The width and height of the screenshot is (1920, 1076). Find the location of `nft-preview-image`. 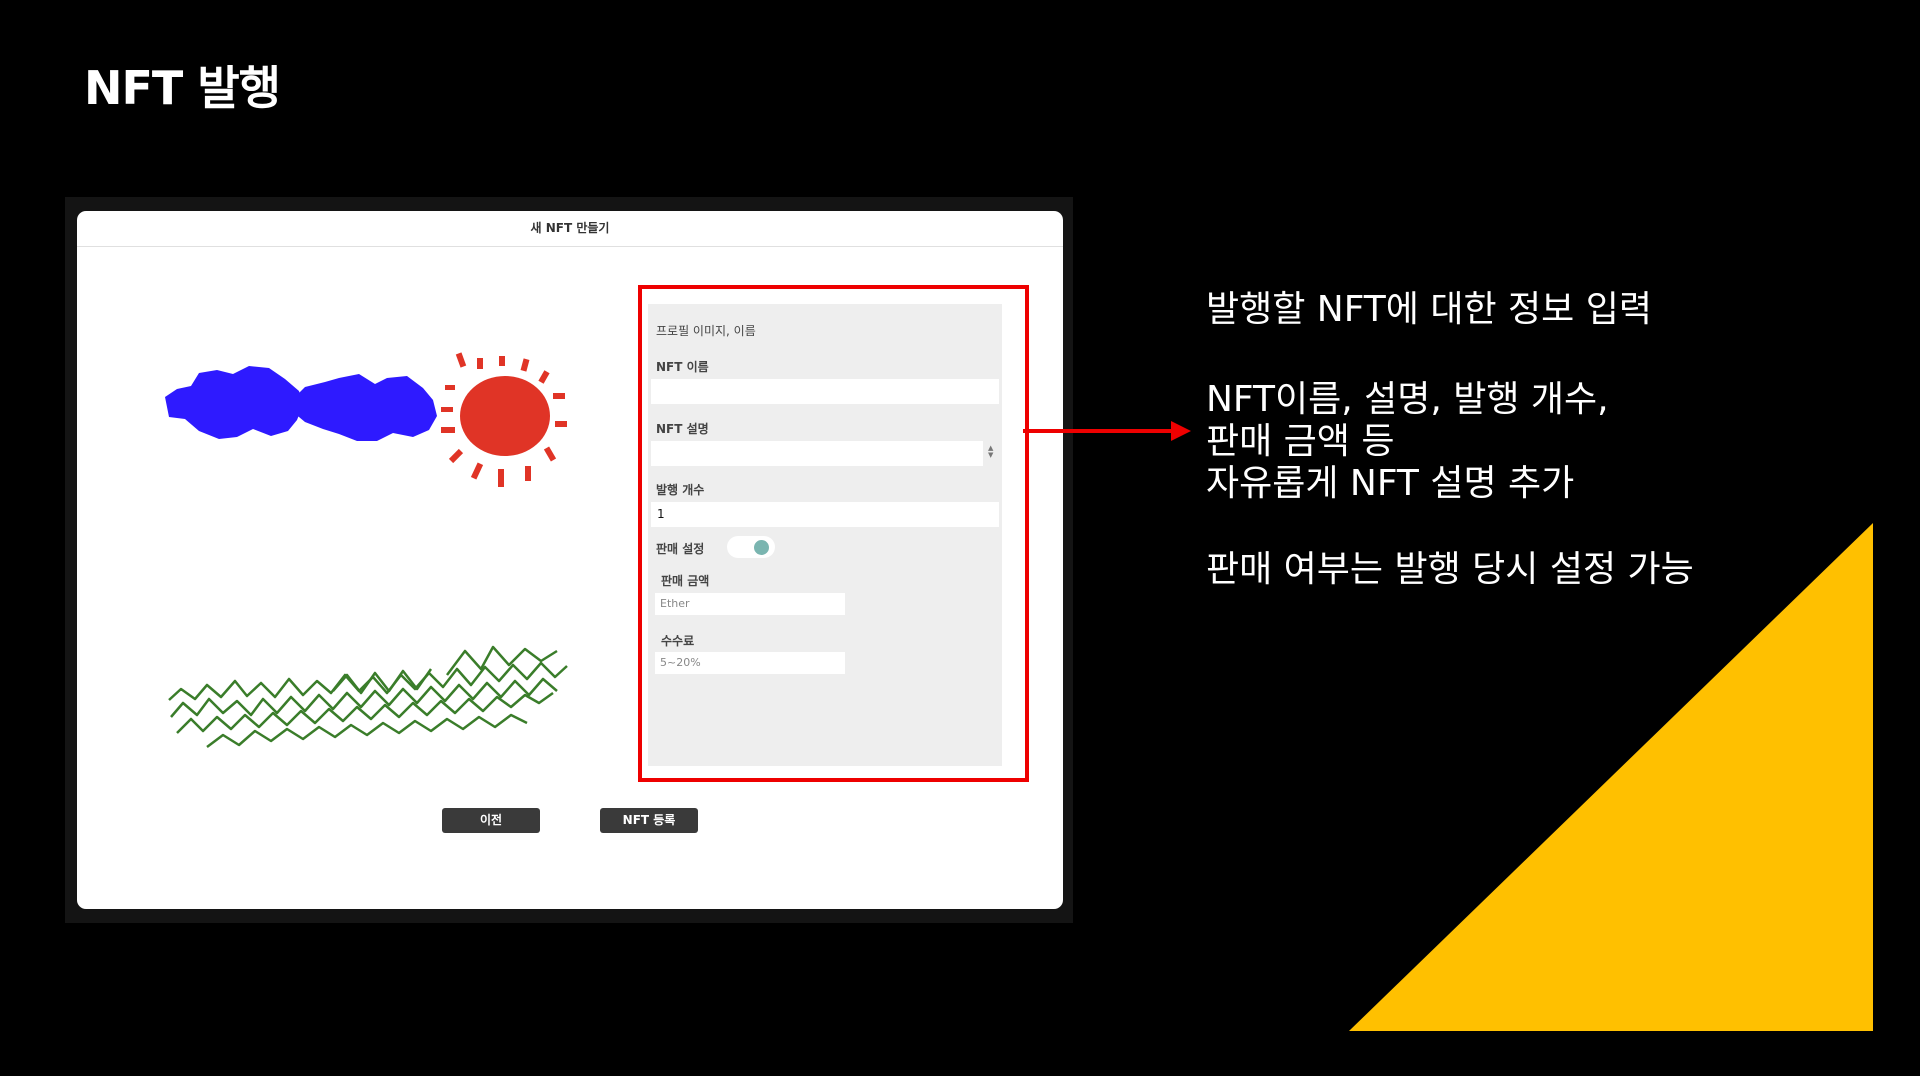

nft-preview-image is located at coordinates (366, 550).